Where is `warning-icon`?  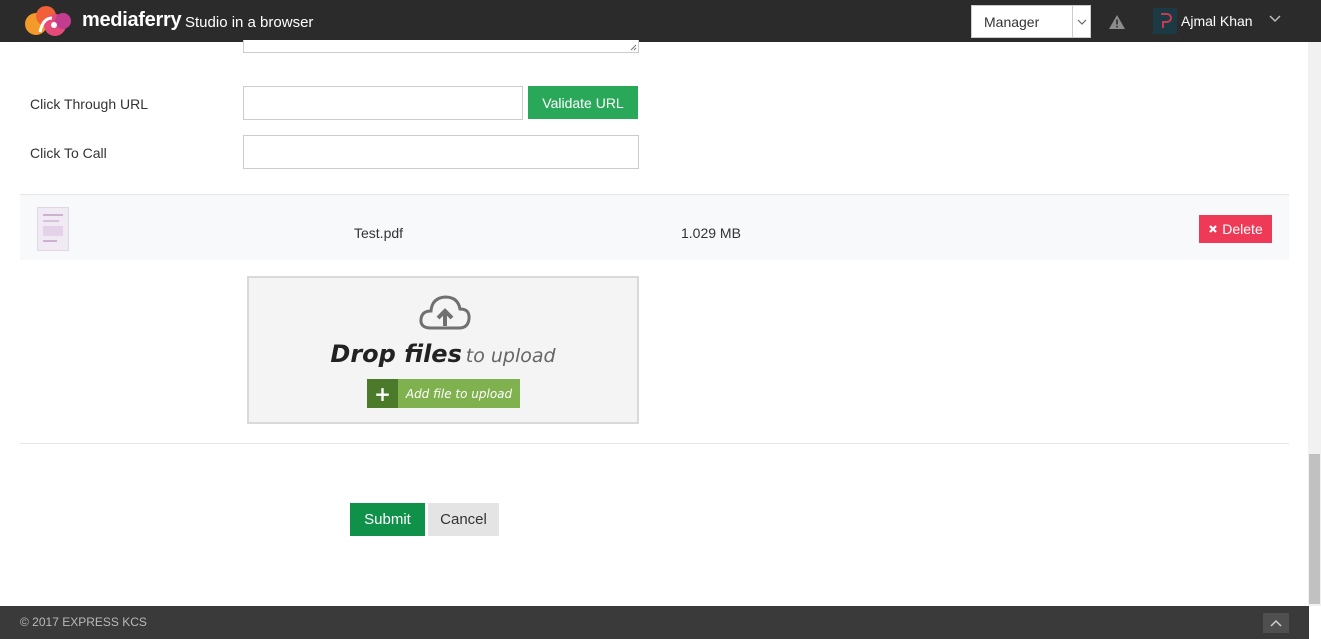
warning-icon is located at coordinates (1117, 22).